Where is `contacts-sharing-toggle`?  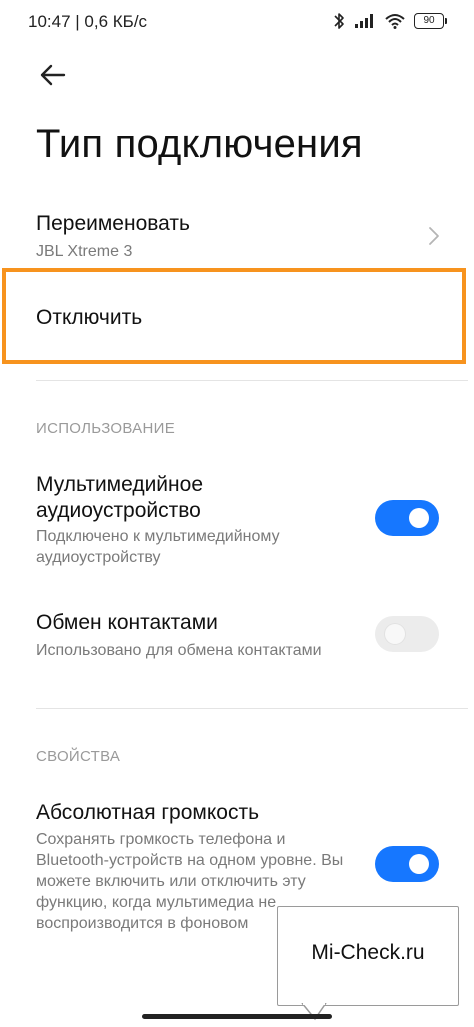 contacts-sharing-toggle is located at coordinates (407, 634).